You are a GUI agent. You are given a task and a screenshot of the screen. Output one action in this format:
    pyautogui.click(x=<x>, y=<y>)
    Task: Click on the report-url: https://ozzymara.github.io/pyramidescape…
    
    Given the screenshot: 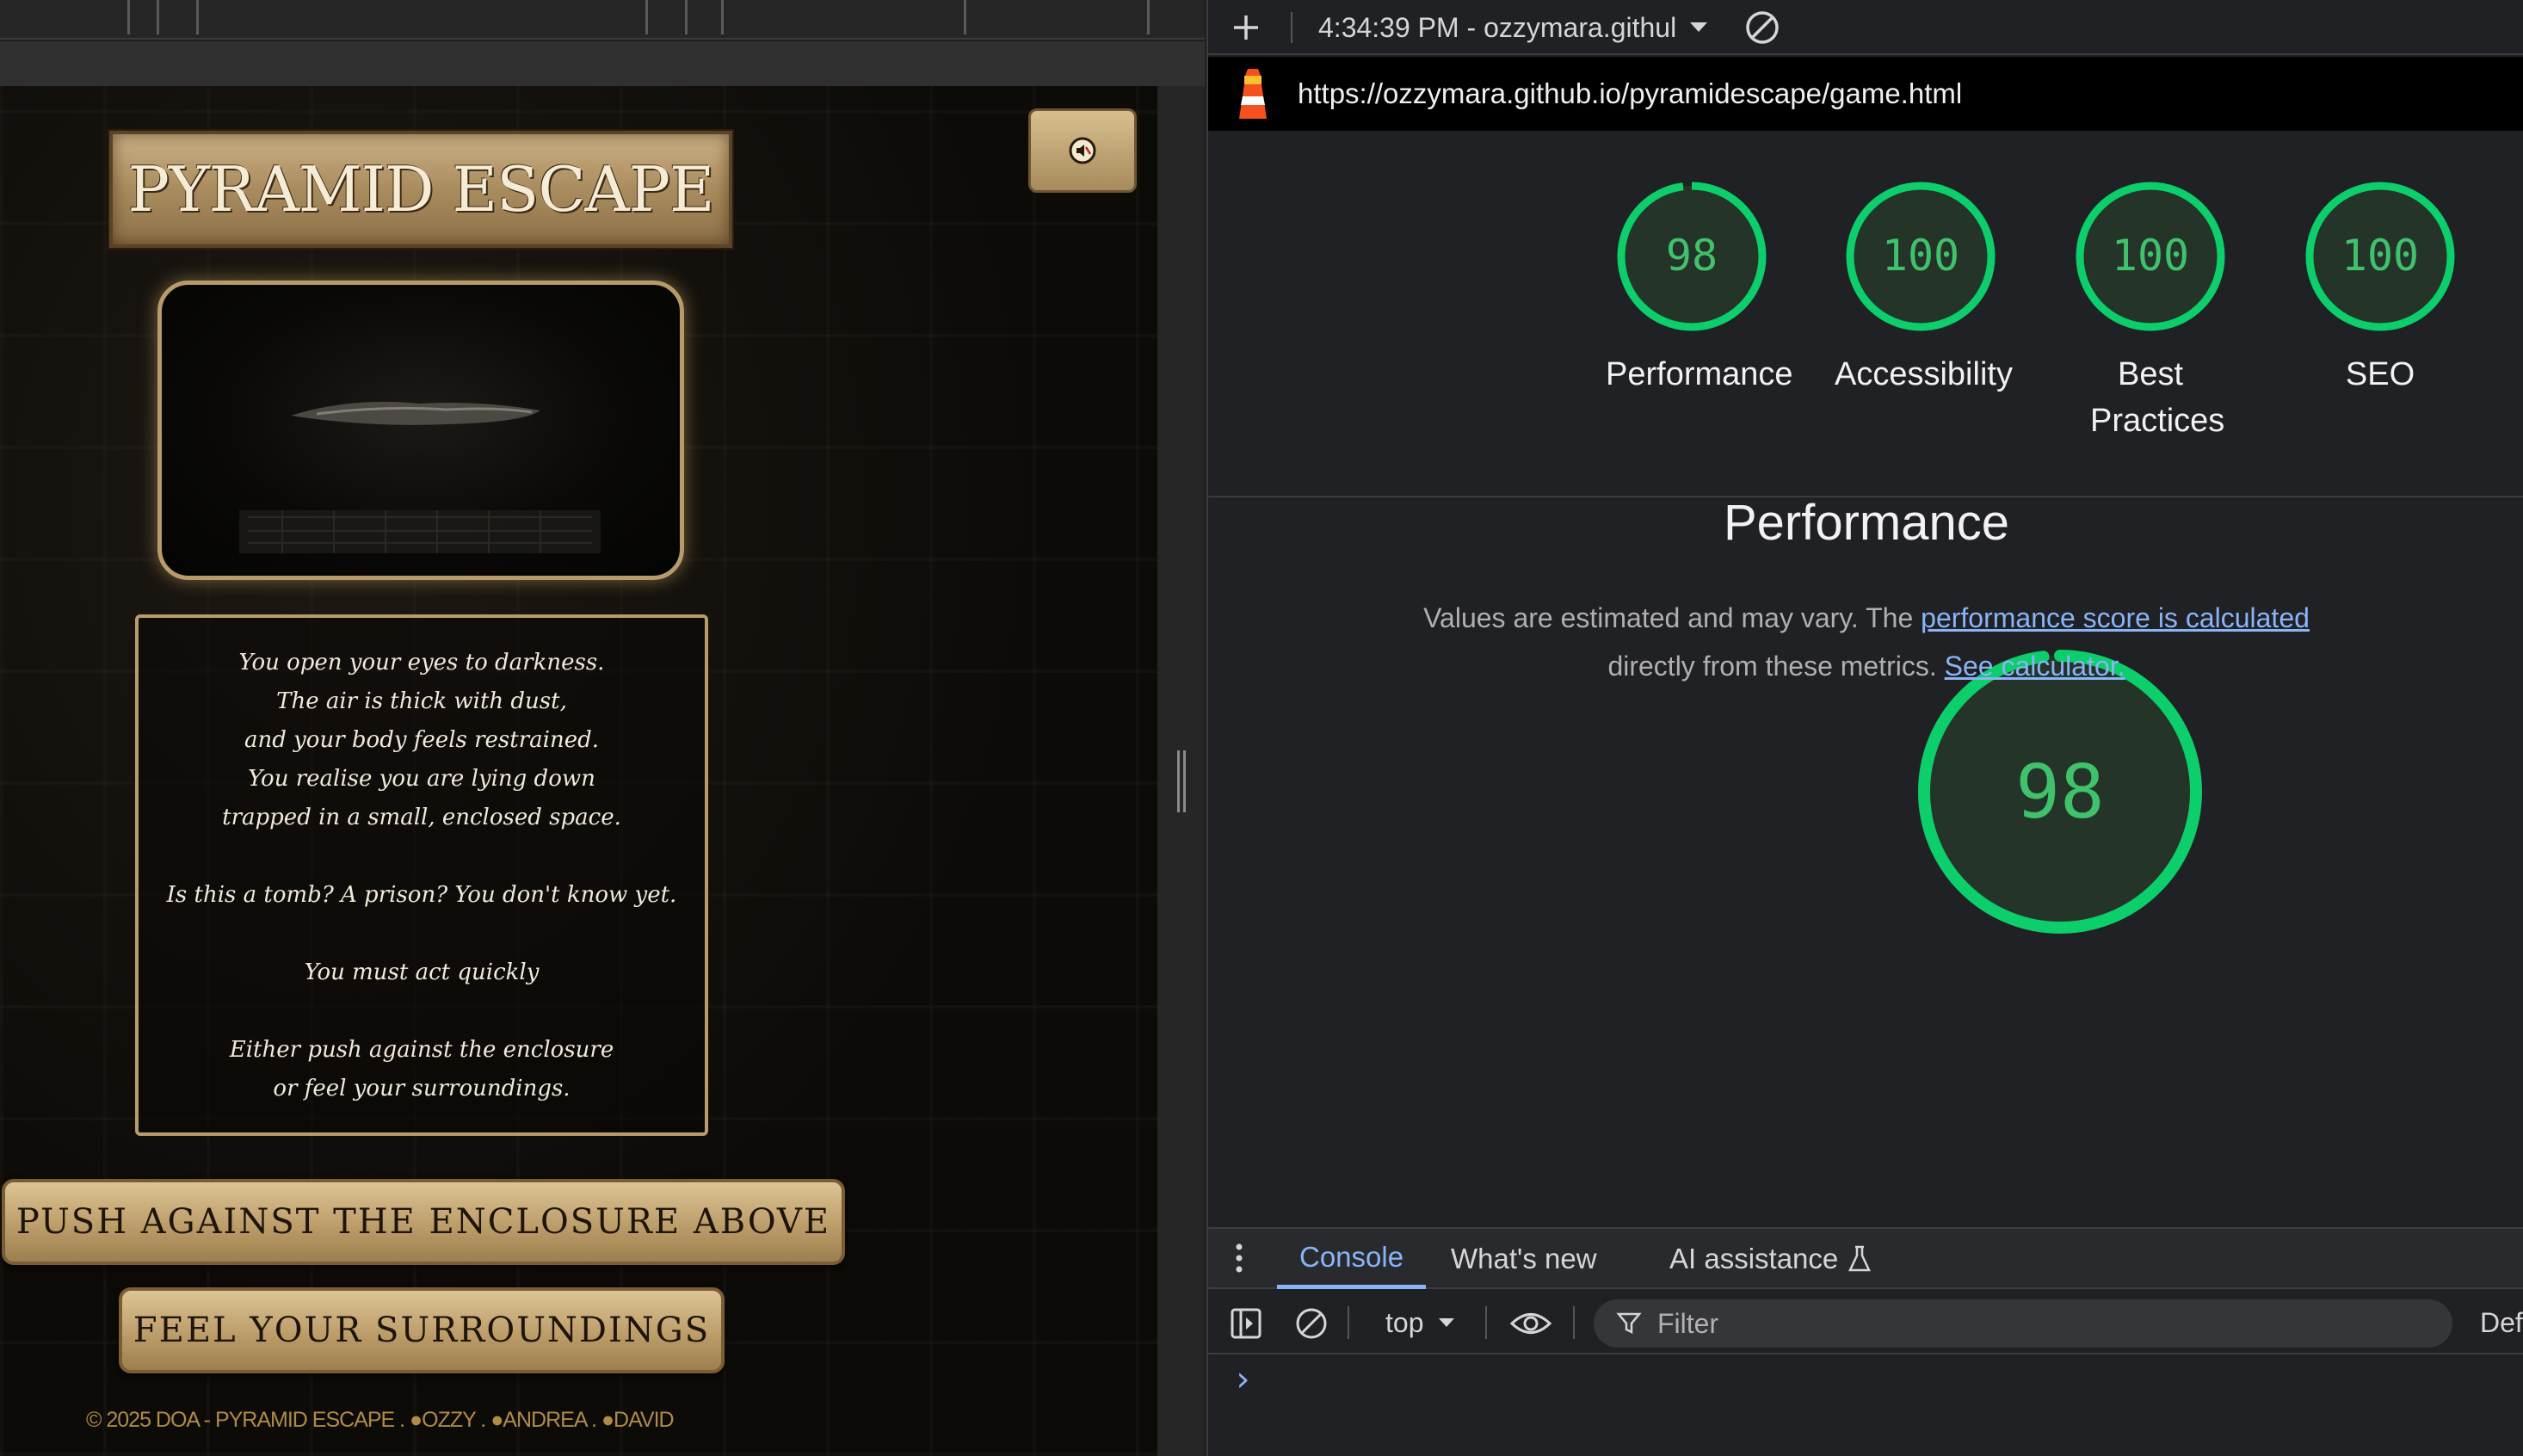 What is the action you would take?
    pyautogui.click(x=1630, y=94)
    